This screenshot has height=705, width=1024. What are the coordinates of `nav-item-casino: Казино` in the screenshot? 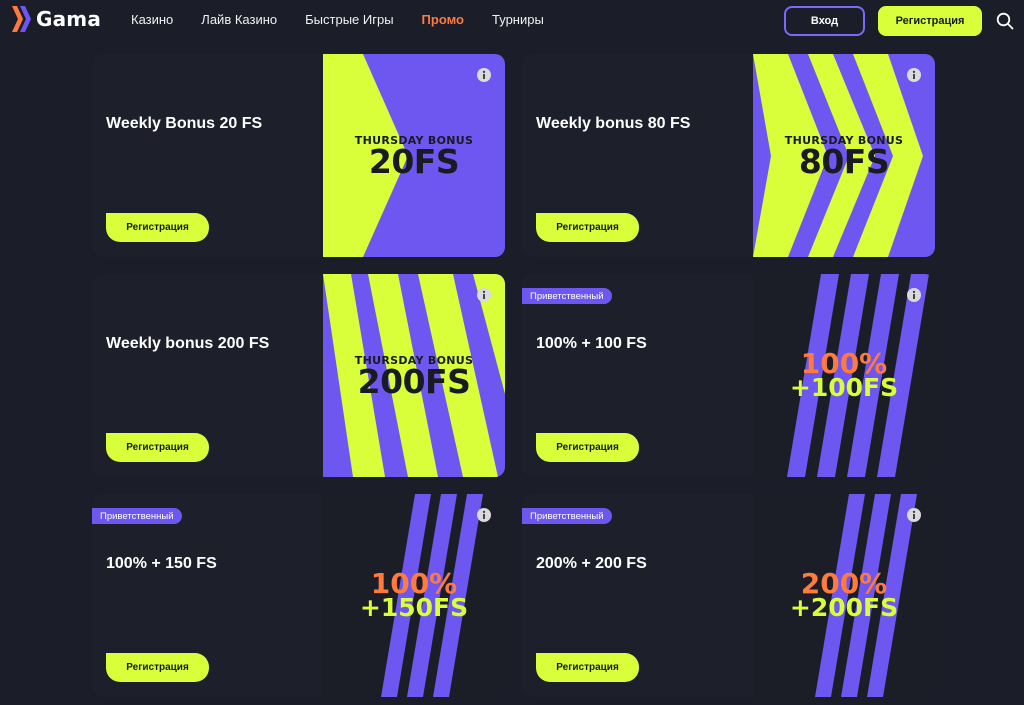 It's located at (152, 19).